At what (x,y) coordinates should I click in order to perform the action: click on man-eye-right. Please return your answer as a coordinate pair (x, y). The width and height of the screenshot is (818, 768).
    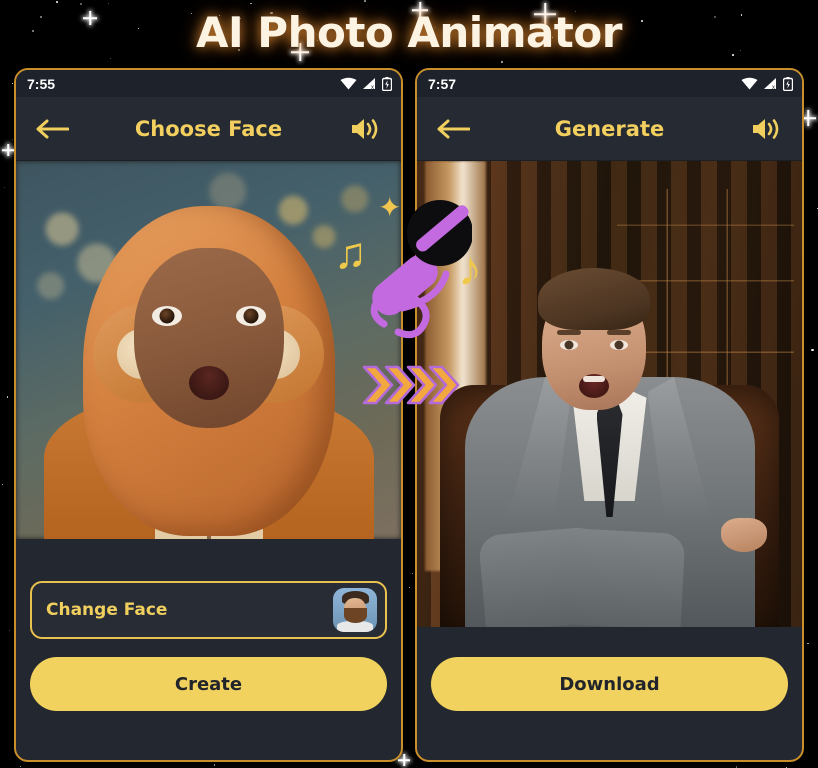
    Looking at the image, I should click on (619, 345).